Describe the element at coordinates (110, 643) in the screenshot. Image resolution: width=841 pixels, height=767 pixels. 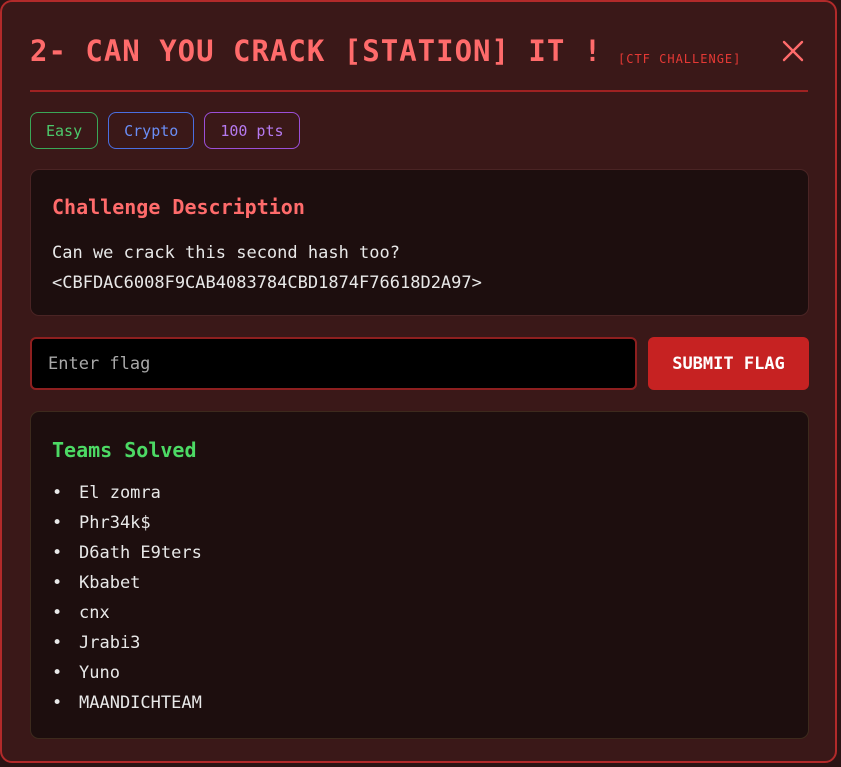
I see `team-name: Jrabi3` at that location.